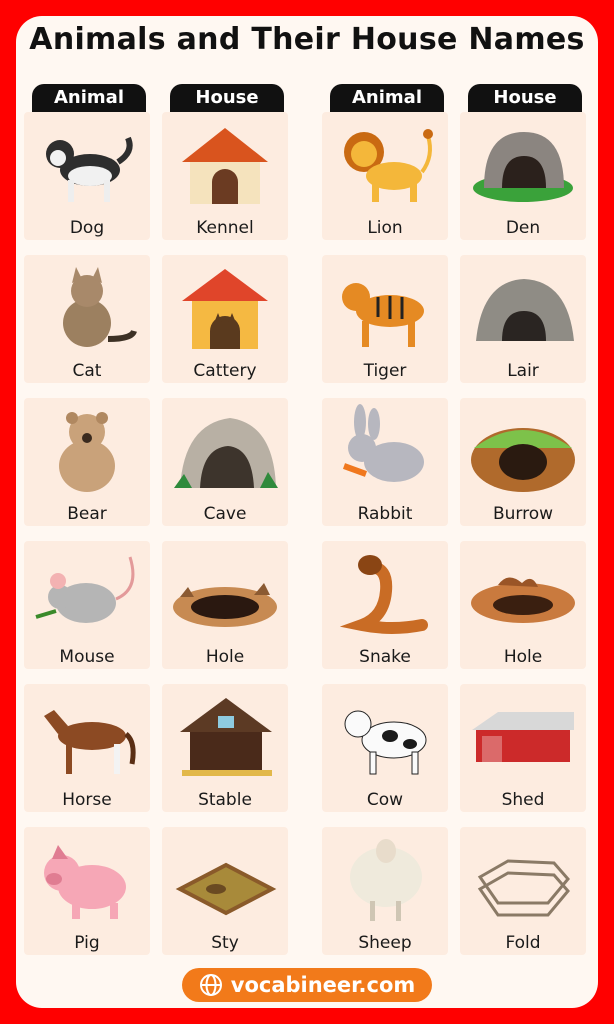 The height and width of the screenshot is (1024, 614). I want to click on animal-card-bear: Bear, so click(87, 462).